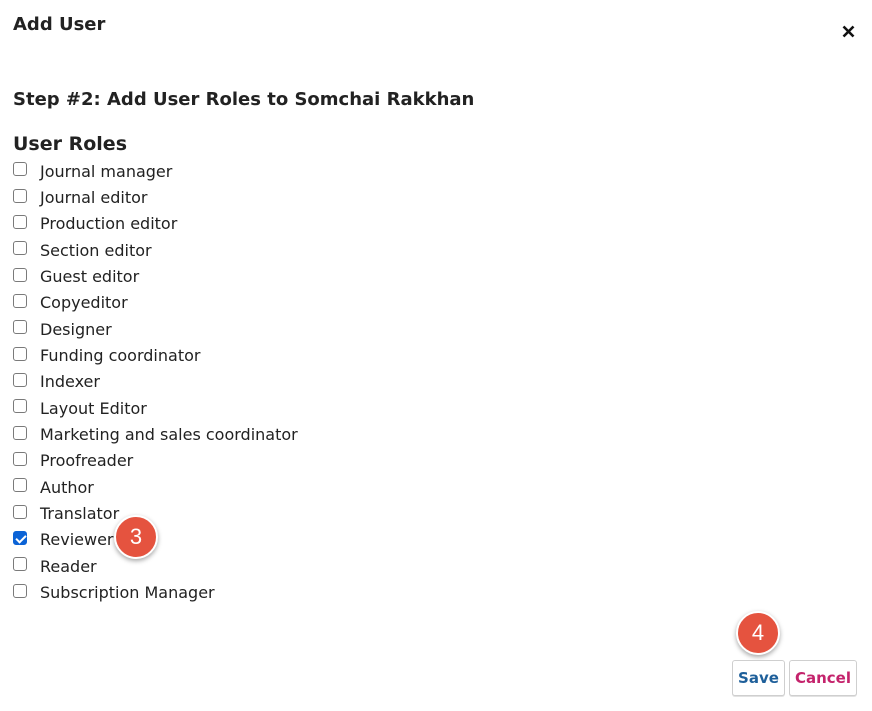 The width and height of the screenshot is (872, 711). What do you see at coordinates (155, 197) in the screenshot?
I see `role-item: Journal editor` at bounding box center [155, 197].